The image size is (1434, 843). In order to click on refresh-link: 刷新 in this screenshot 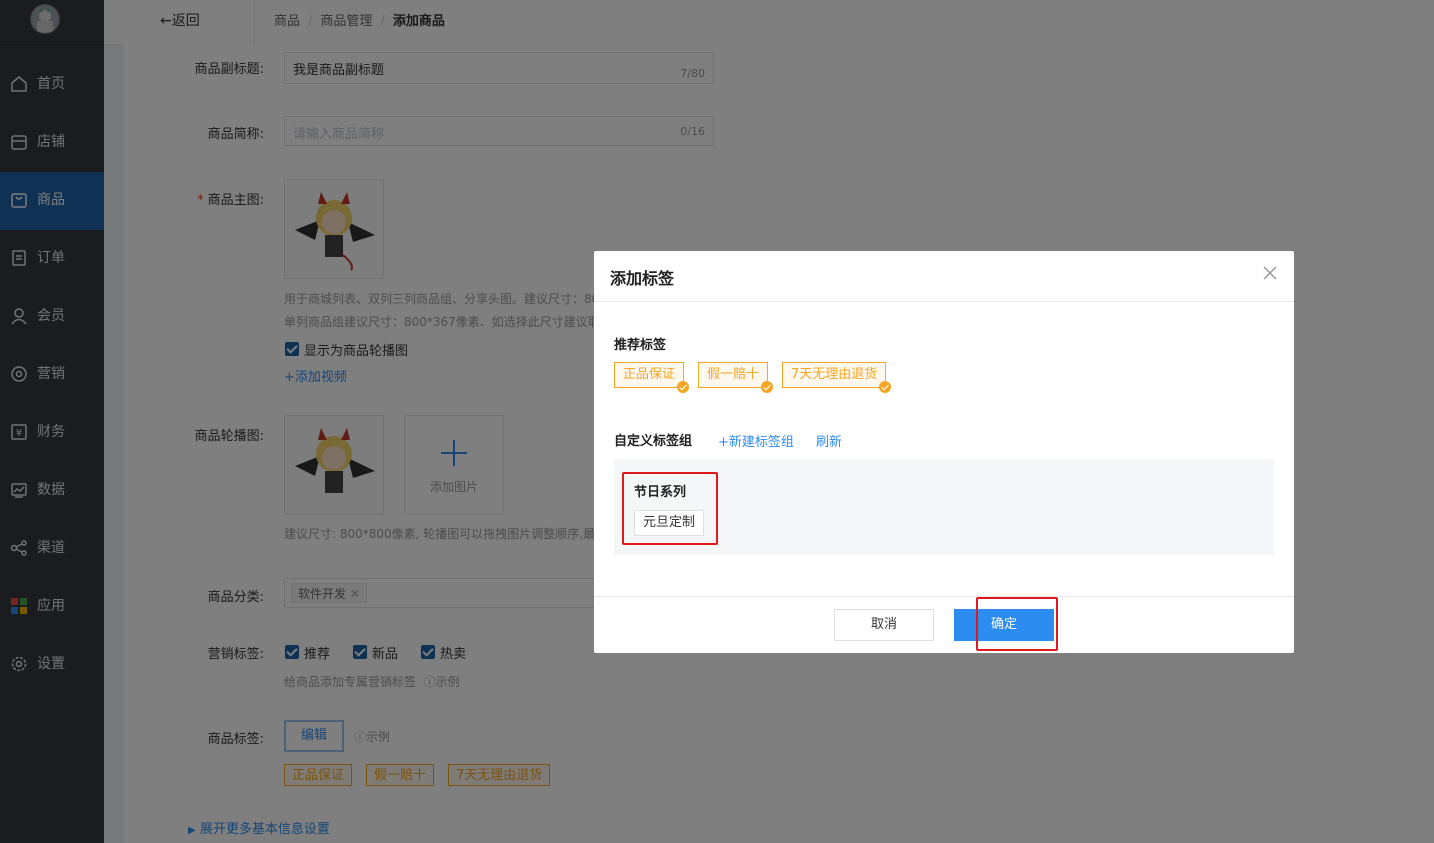, I will do `click(829, 440)`.